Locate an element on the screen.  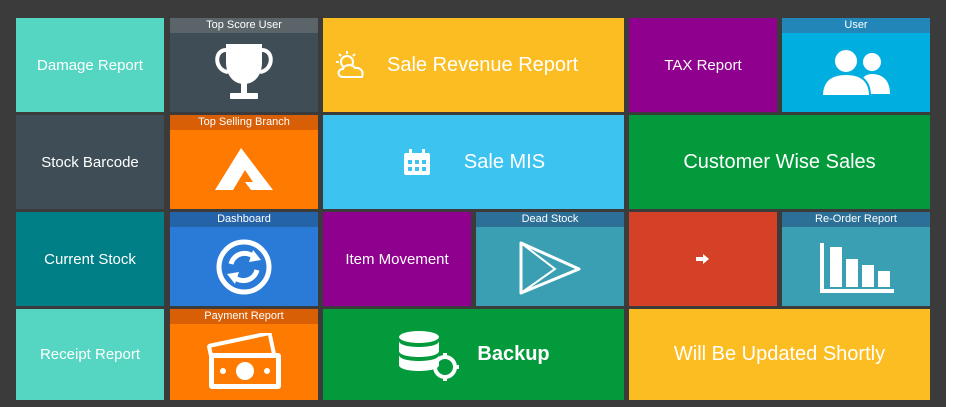
customer-wise-sales-label: Customer Wise Sales is located at coordinates (779, 161).